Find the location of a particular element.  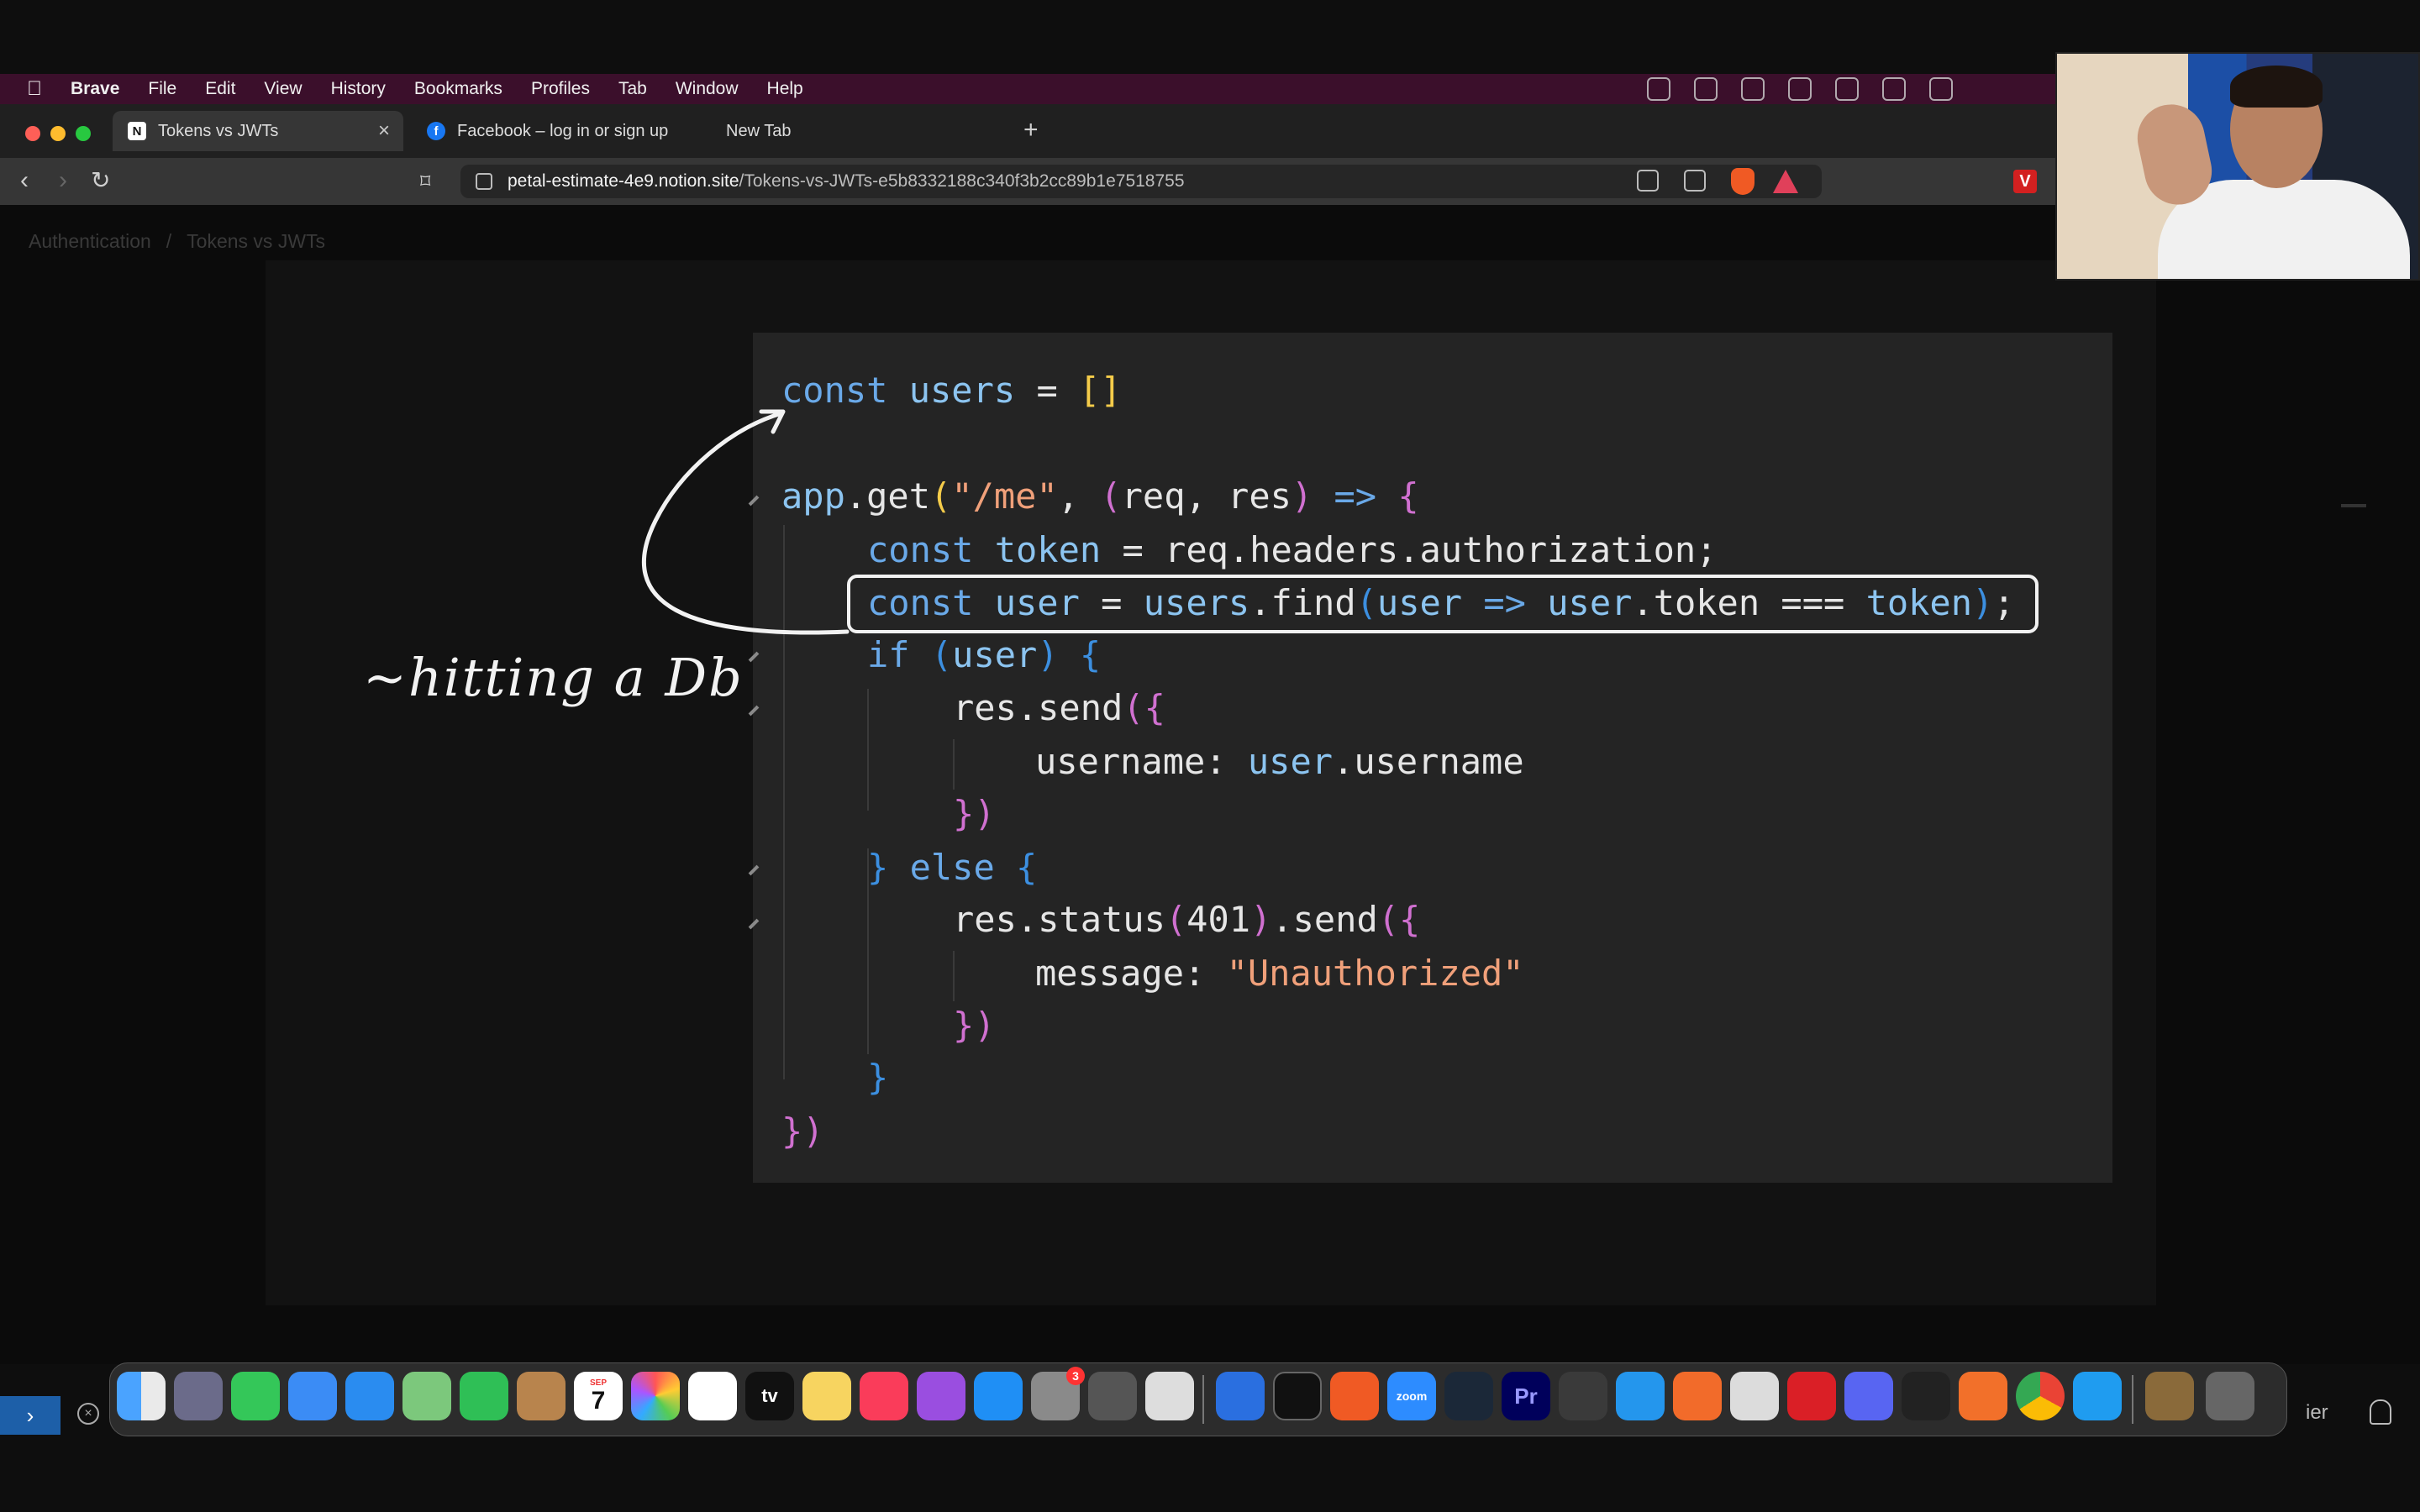

code-line-11: message: "Unauthorized" is located at coordinates (1279, 973).